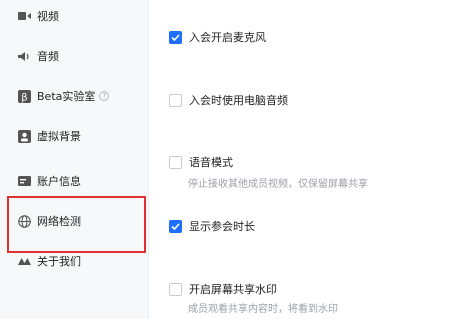  I want to click on option-label: 入会时使用电脑音频, so click(238, 100).